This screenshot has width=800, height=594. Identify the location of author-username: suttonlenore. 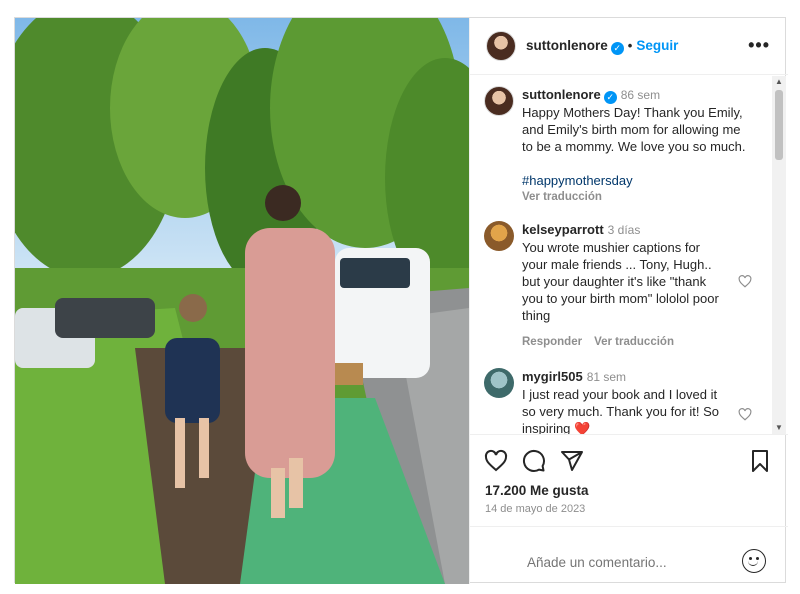
(567, 45).